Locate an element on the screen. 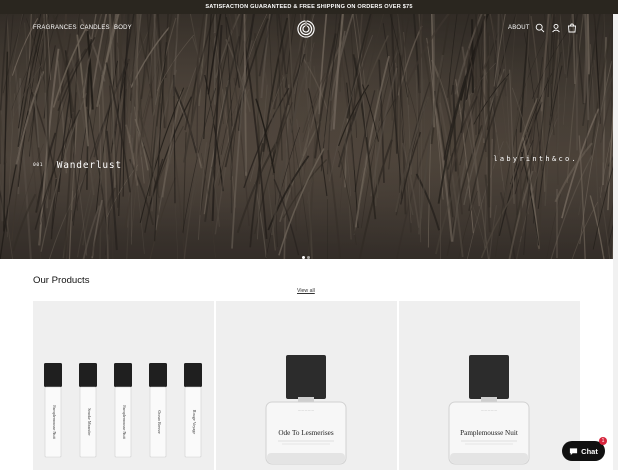  bottle-image: — — — — — Pamplemousse Nuit is located at coordinates (489, 410).